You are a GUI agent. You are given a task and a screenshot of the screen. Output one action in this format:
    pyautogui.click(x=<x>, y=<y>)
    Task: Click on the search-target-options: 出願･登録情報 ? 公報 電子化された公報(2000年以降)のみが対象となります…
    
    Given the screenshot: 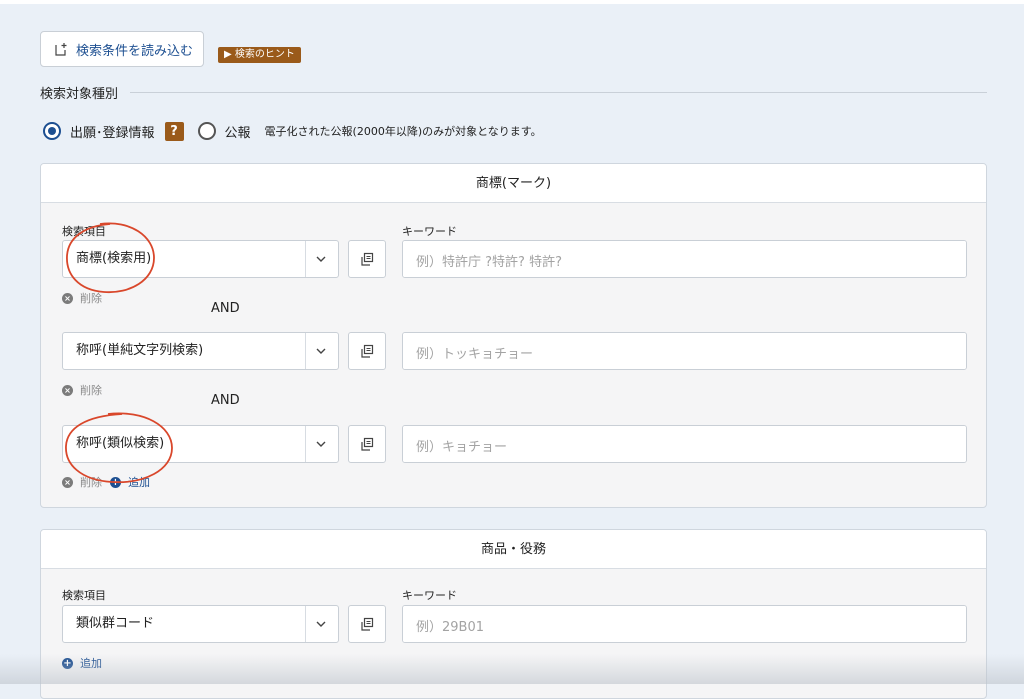 What is the action you would take?
    pyautogui.click(x=292, y=131)
    